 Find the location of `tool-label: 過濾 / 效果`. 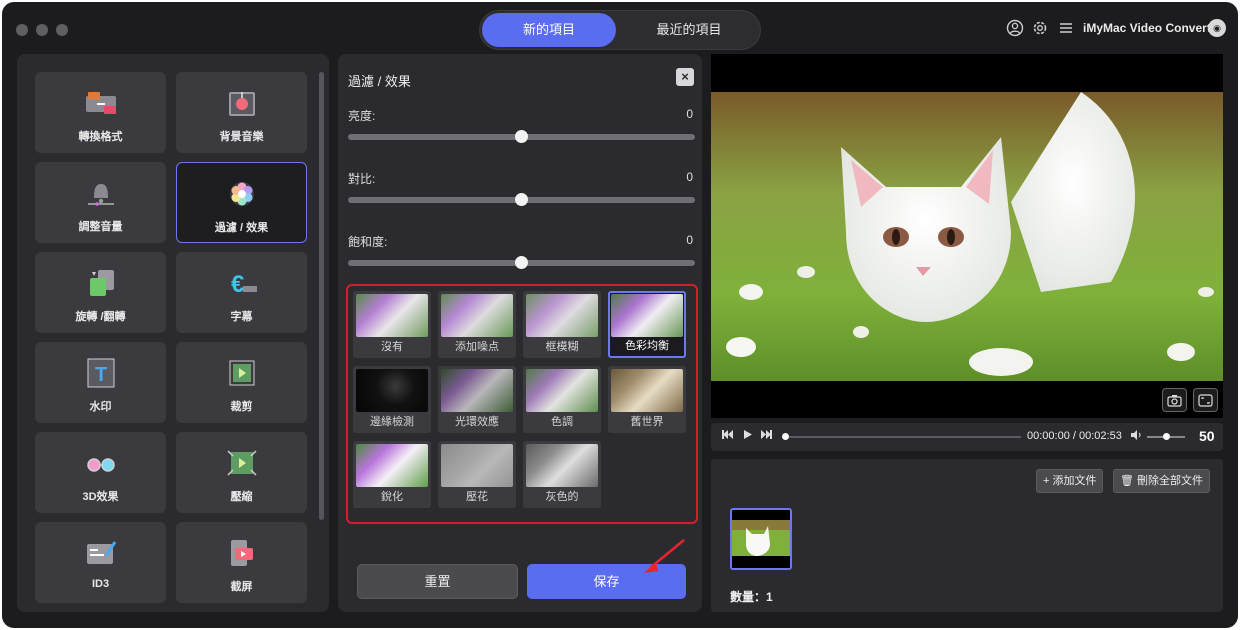

tool-label: 過濾 / 效果 is located at coordinates (241, 228).